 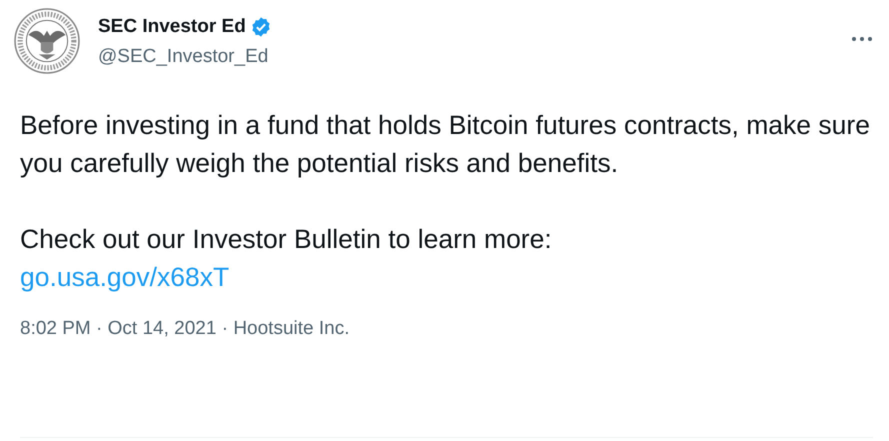 What do you see at coordinates (862, 39) in the screenshot?
I see `more-options-icon` at bounding box center [862, 39].